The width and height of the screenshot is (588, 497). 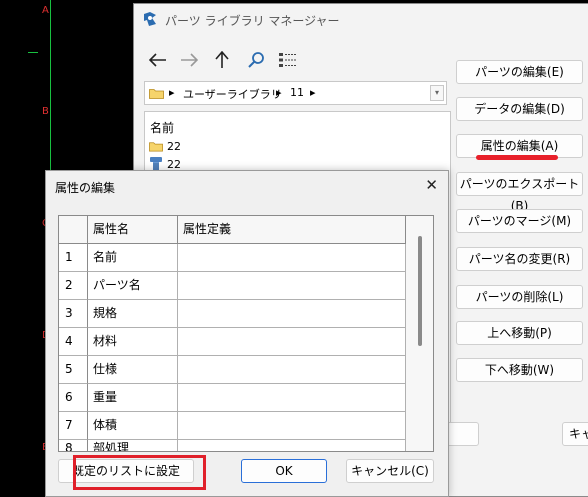 I want to click on app-logo-icon, so click(x=150, y=19).